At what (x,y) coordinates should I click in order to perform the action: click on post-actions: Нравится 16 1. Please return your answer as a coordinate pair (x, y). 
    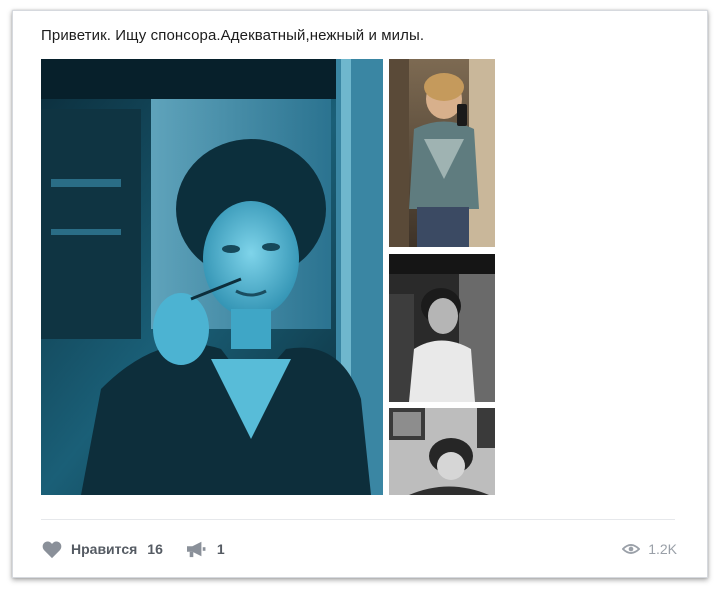
    Looking at the image, I should click on (133, 549).